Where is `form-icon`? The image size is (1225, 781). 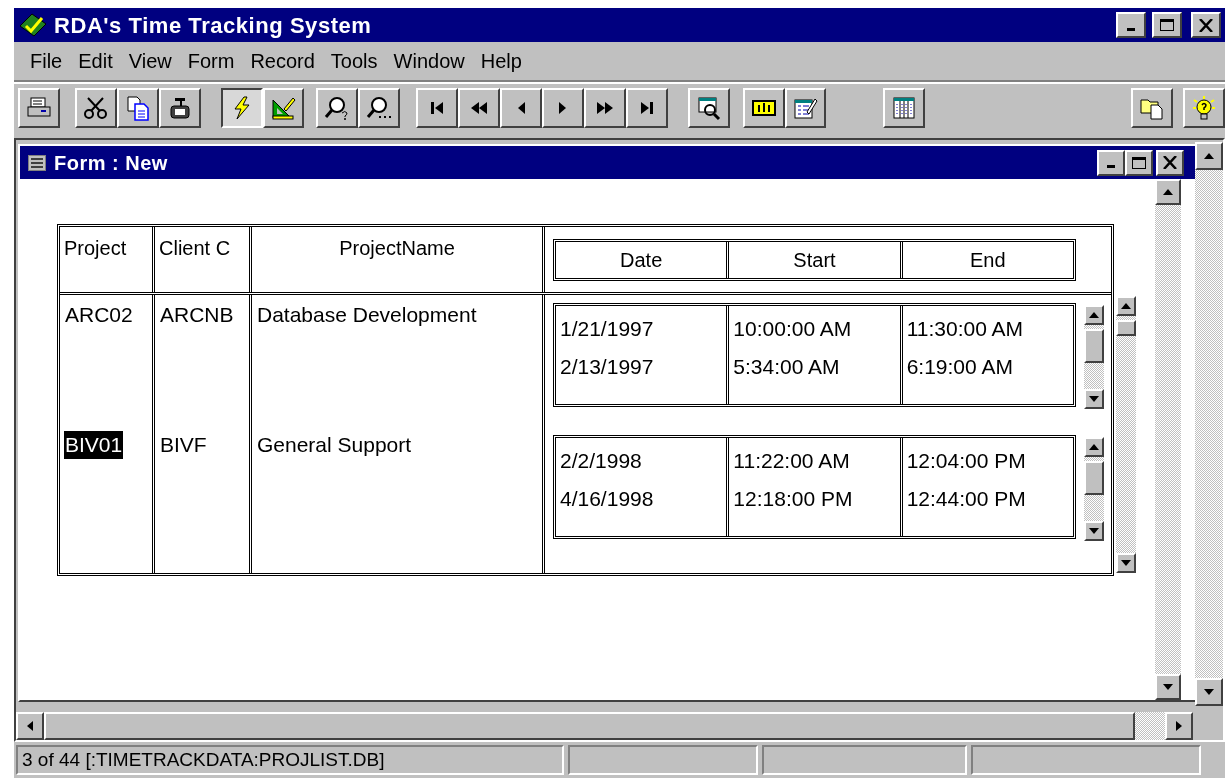
form-icon is located at coordinates (37, 162).